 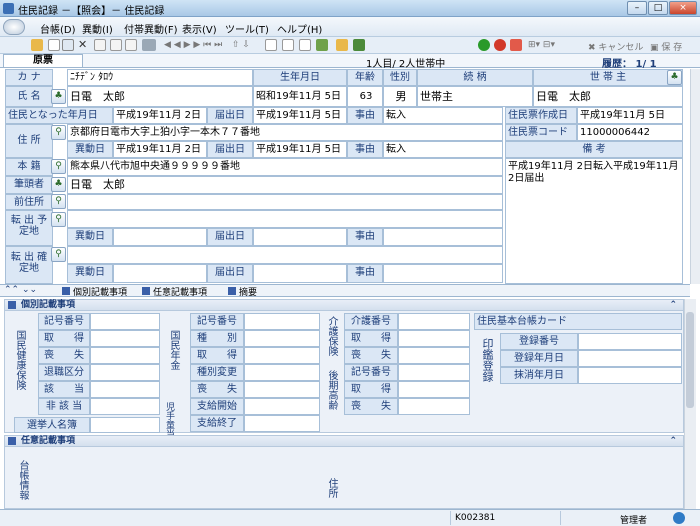 What do you see at coordinates (64, 406) in the screenshot?
I see `kokuho-row-label: 非 該 当` at bounding box center [64, 406].